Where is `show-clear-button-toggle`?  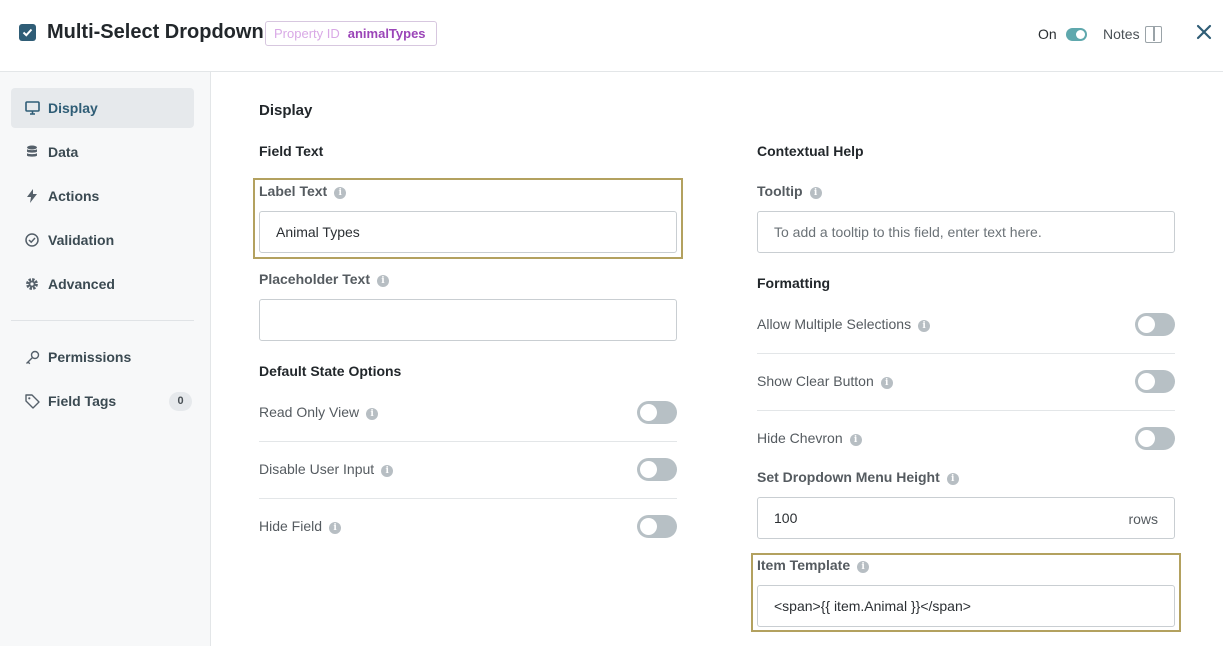
show-clear-button-toggle is located at coordinates (1155, 381).